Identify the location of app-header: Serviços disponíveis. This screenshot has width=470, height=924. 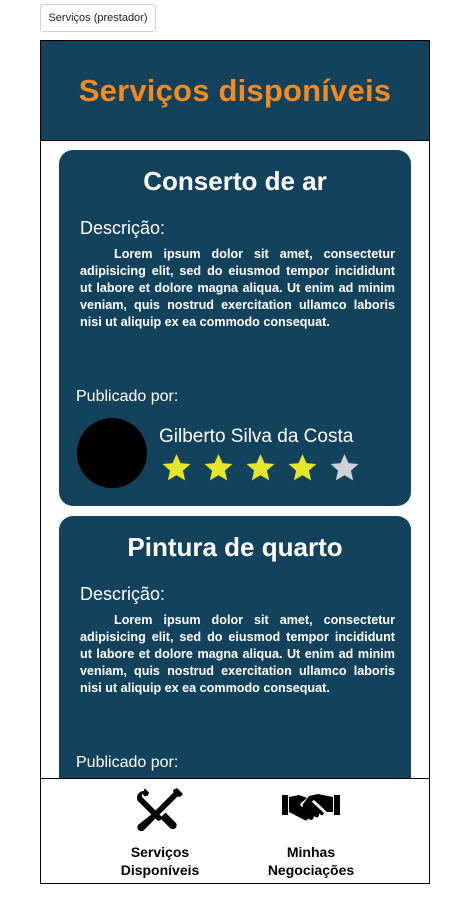
(235, 90).